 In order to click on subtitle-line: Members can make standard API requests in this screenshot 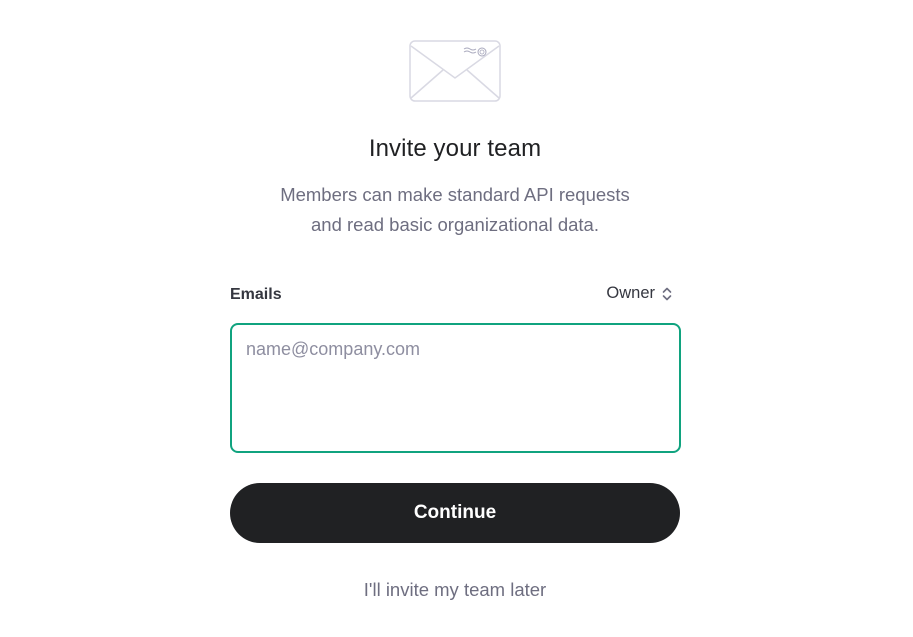, I will do `click(455, 194)`.